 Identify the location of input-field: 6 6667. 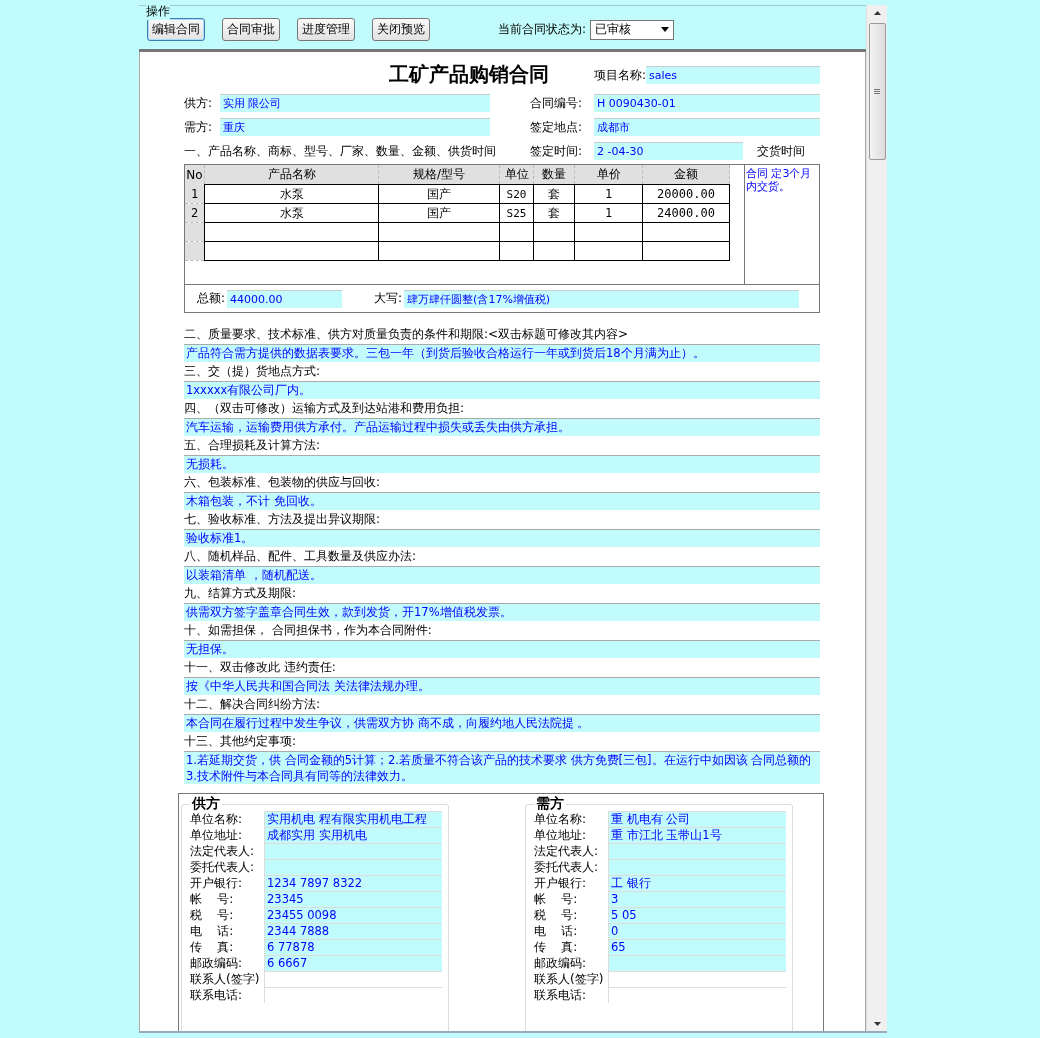
(353, 963).